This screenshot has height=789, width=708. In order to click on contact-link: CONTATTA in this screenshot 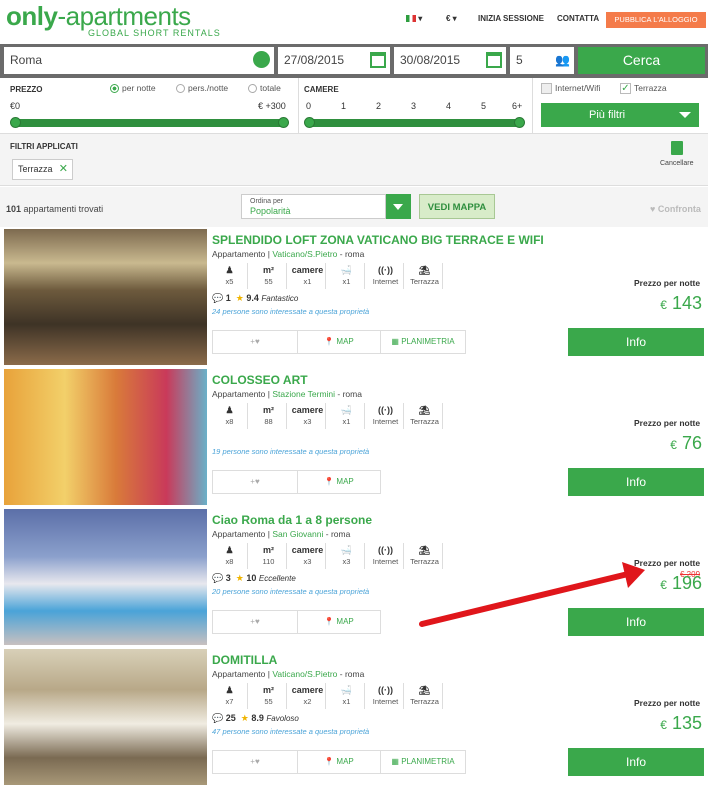, I will do `click(578, 18)`.